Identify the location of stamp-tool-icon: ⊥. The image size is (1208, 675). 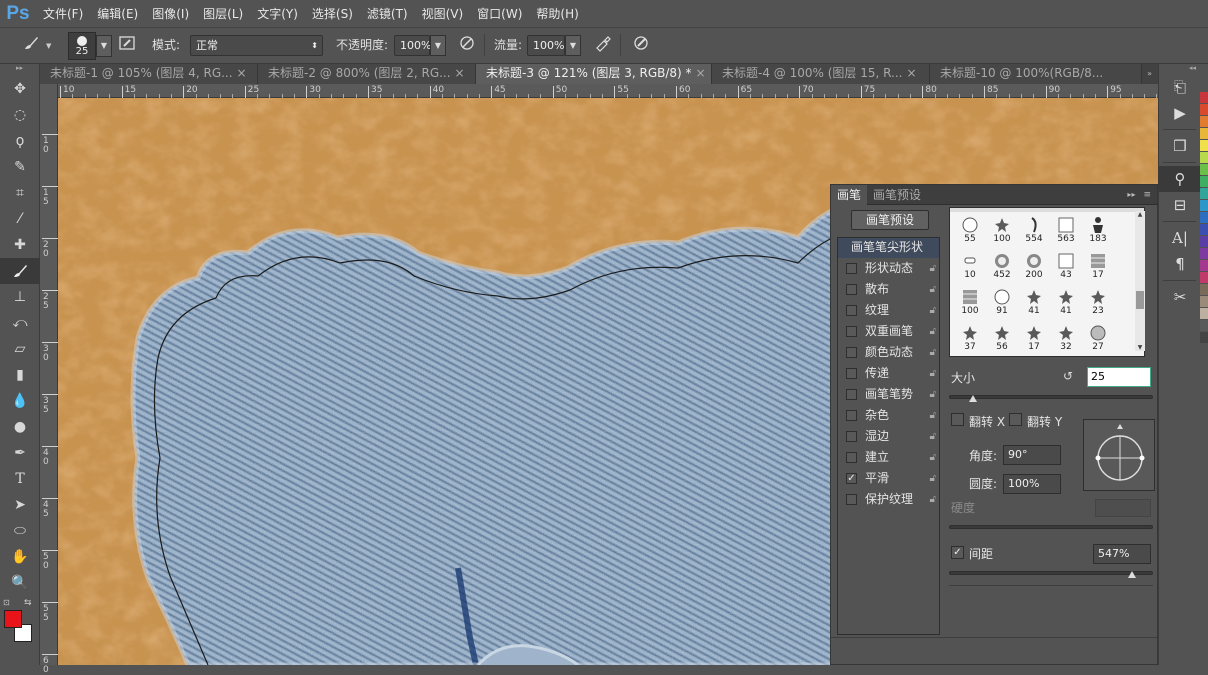
(20, 297).